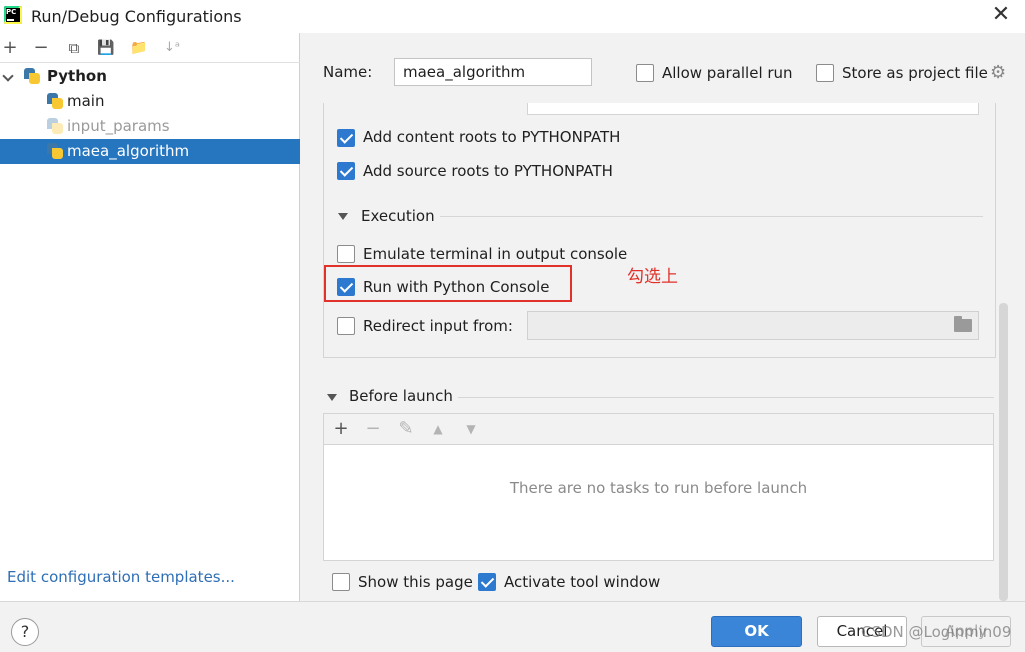 The width and height of the screenshot is (1025, 652). Describe the element at coordinates (438, 429) in the screenshot. I see `move-up-icon: ▲` at that location.